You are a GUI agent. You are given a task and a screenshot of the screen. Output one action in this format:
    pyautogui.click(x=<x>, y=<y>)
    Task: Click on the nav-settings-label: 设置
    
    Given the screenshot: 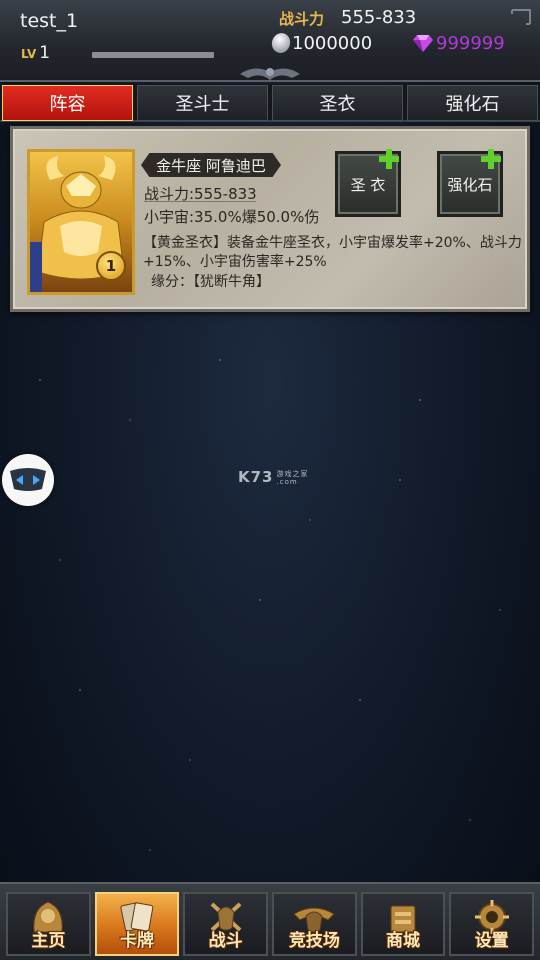 What is the action you would take?
    pyautogui.click(x=491, y=941)
    